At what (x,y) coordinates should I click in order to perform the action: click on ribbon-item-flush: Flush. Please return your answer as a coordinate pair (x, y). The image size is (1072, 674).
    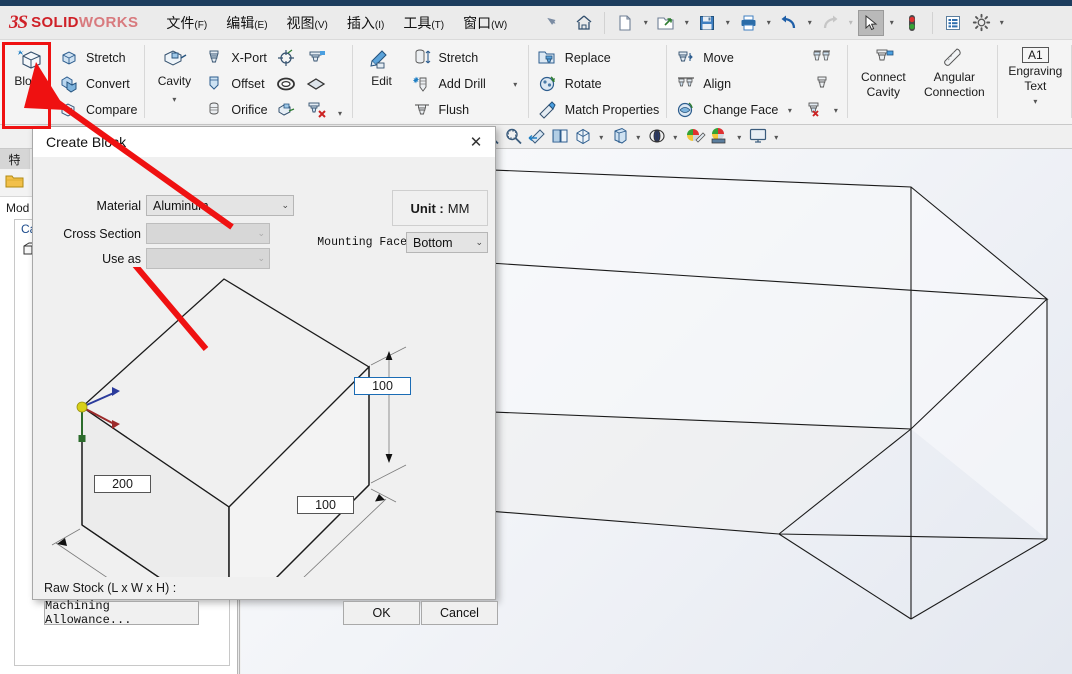
    Looking at the image, I should click on (466, 110).